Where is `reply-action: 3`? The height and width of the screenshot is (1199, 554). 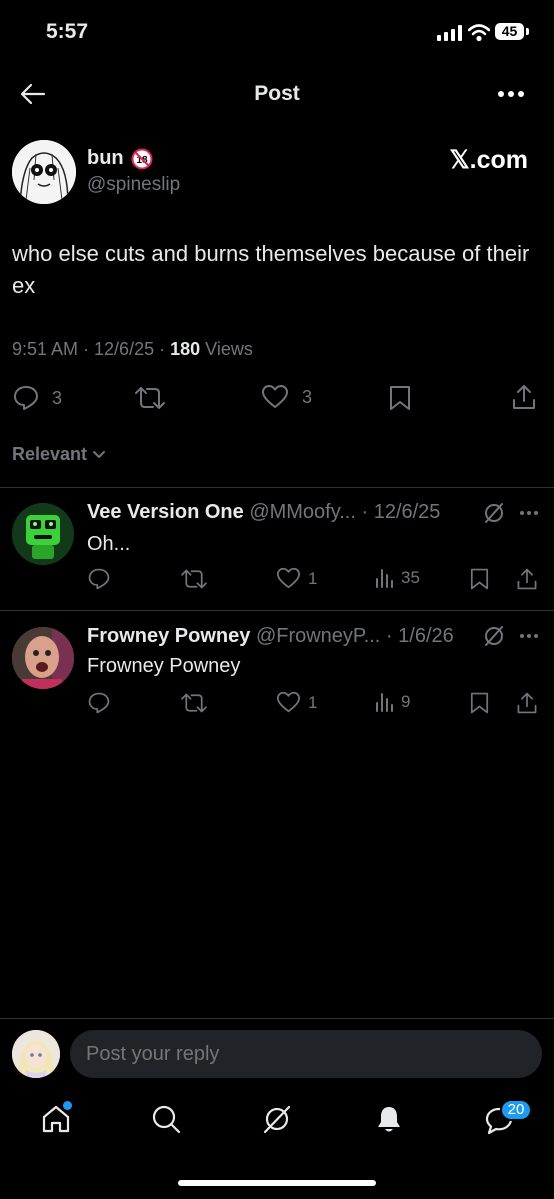
reply-action: 3 is located at coordinates (37, 398).